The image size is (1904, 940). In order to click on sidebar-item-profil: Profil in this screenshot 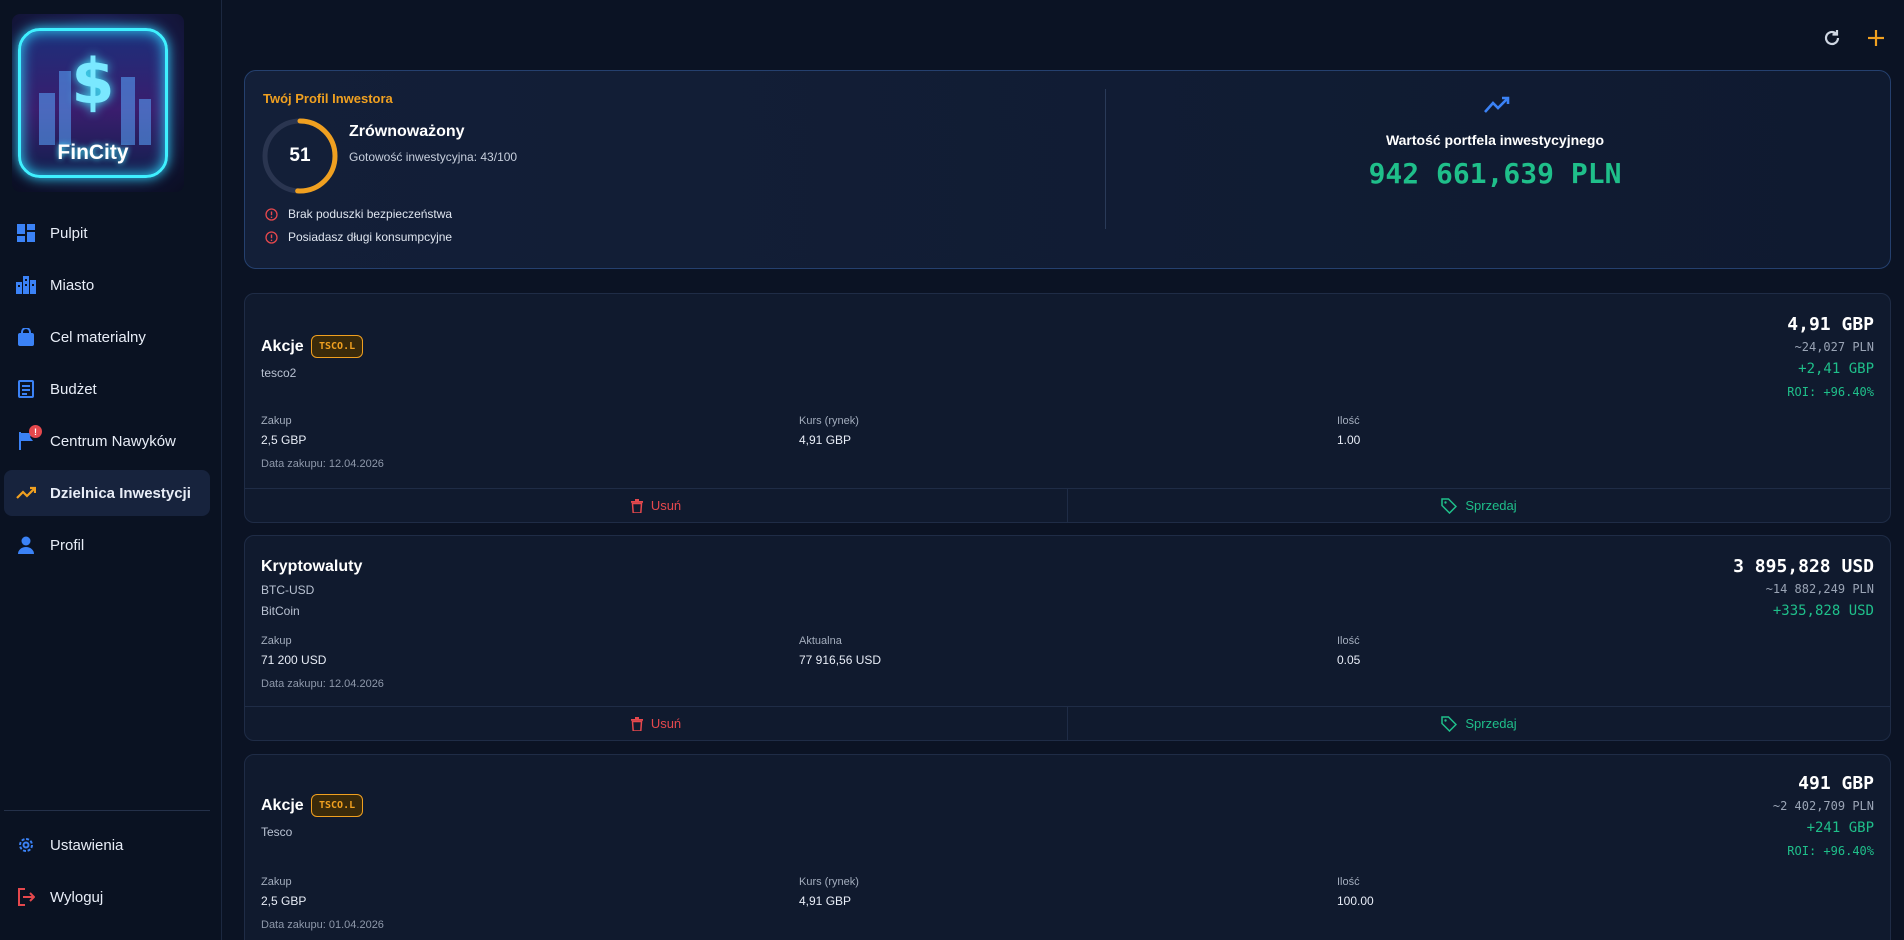, I will do `click(107, 545)`.